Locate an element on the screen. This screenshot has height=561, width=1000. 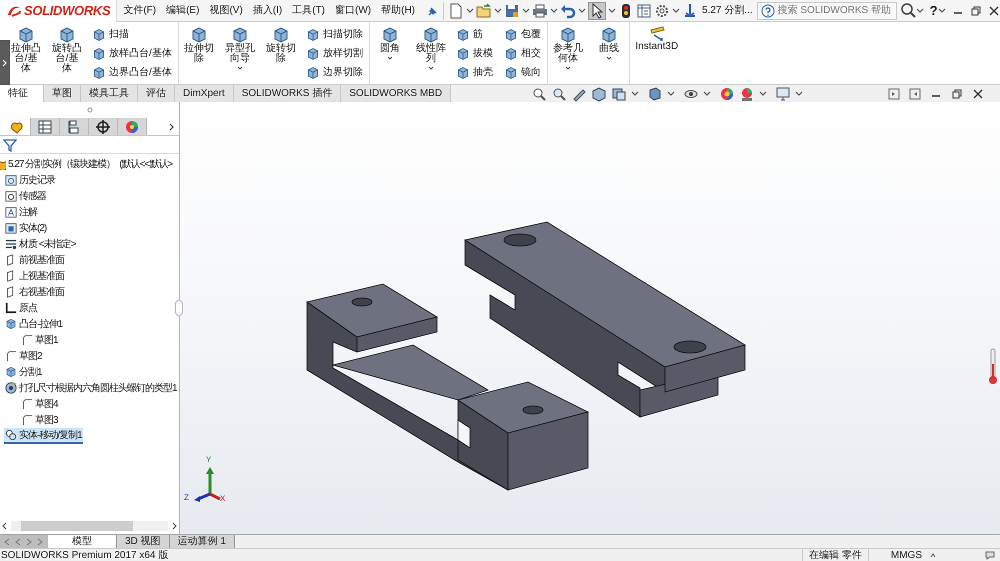
tree-item: 草图3 is located at coordinates (39, 420).